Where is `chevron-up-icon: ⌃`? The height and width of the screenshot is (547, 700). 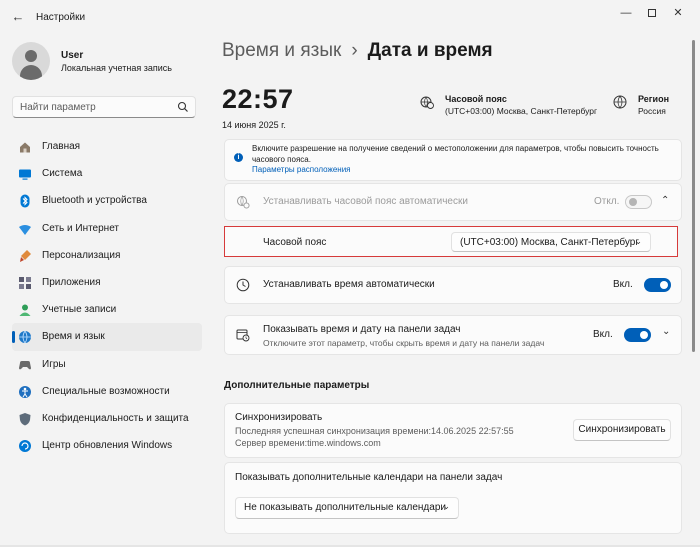 chevron-up-icon: ⌃ is located at coordinates (665, 200).